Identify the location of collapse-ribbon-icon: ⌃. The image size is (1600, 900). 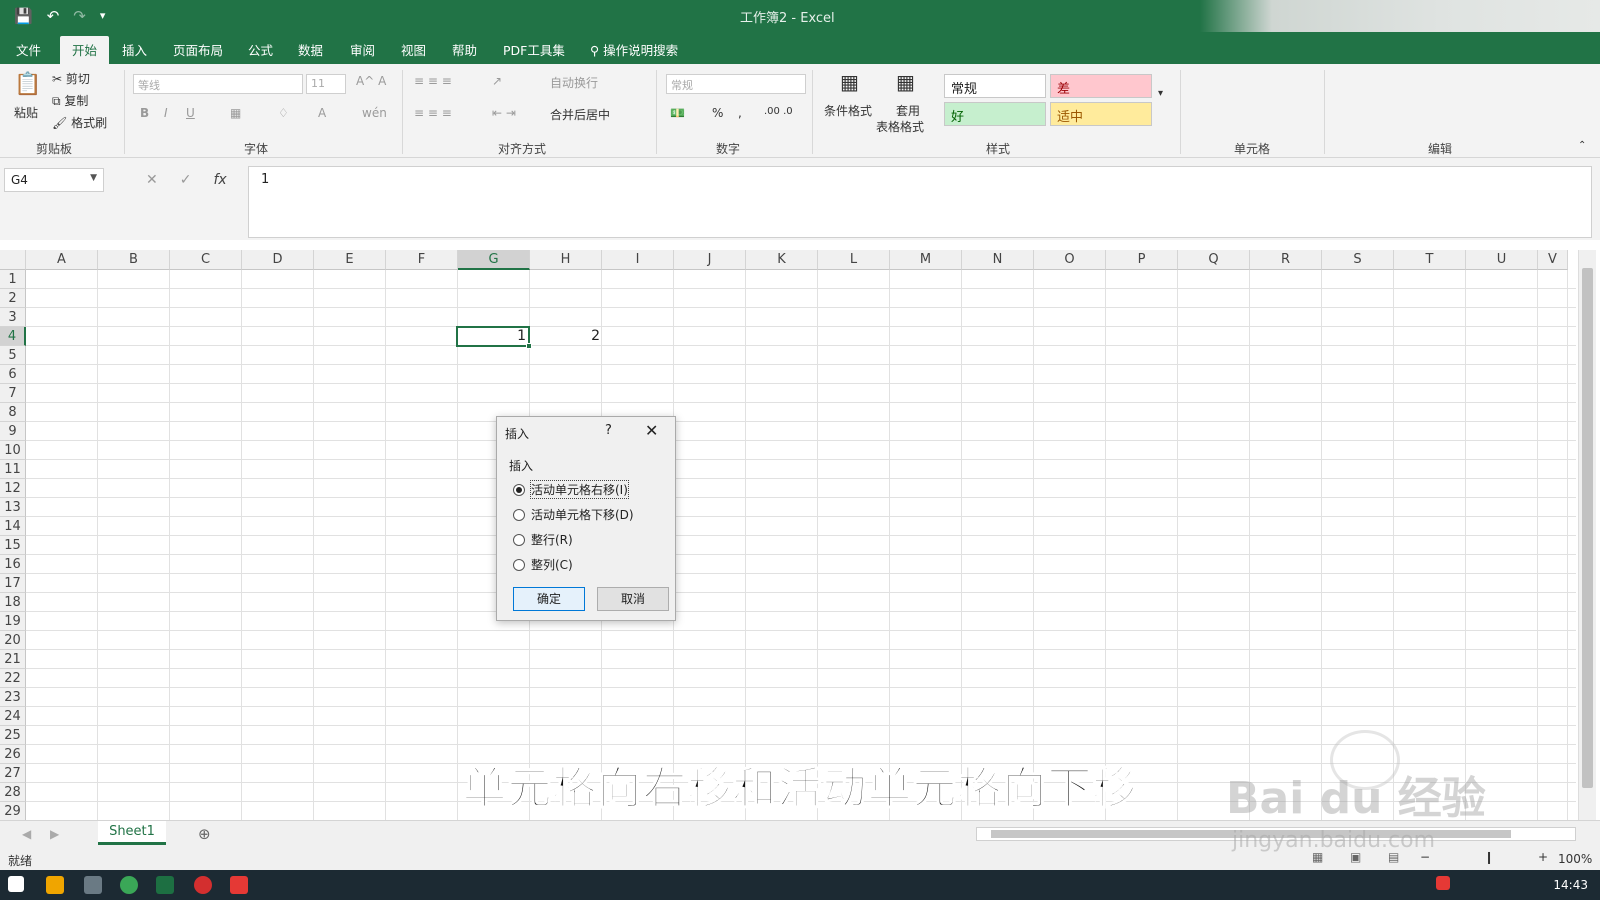
(1582, 145).